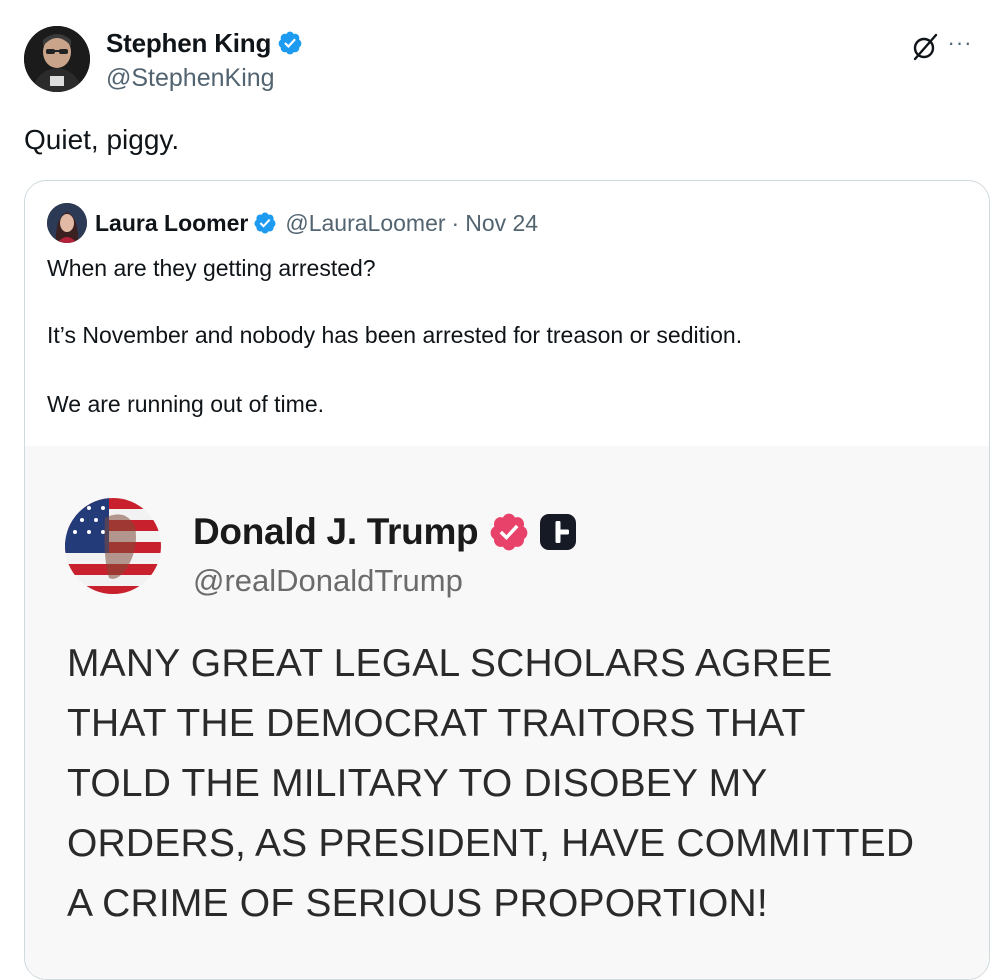 The width and height of the screenshot is (1000, 980). I want to click on quoted-author-avatar, so click(67, 223).